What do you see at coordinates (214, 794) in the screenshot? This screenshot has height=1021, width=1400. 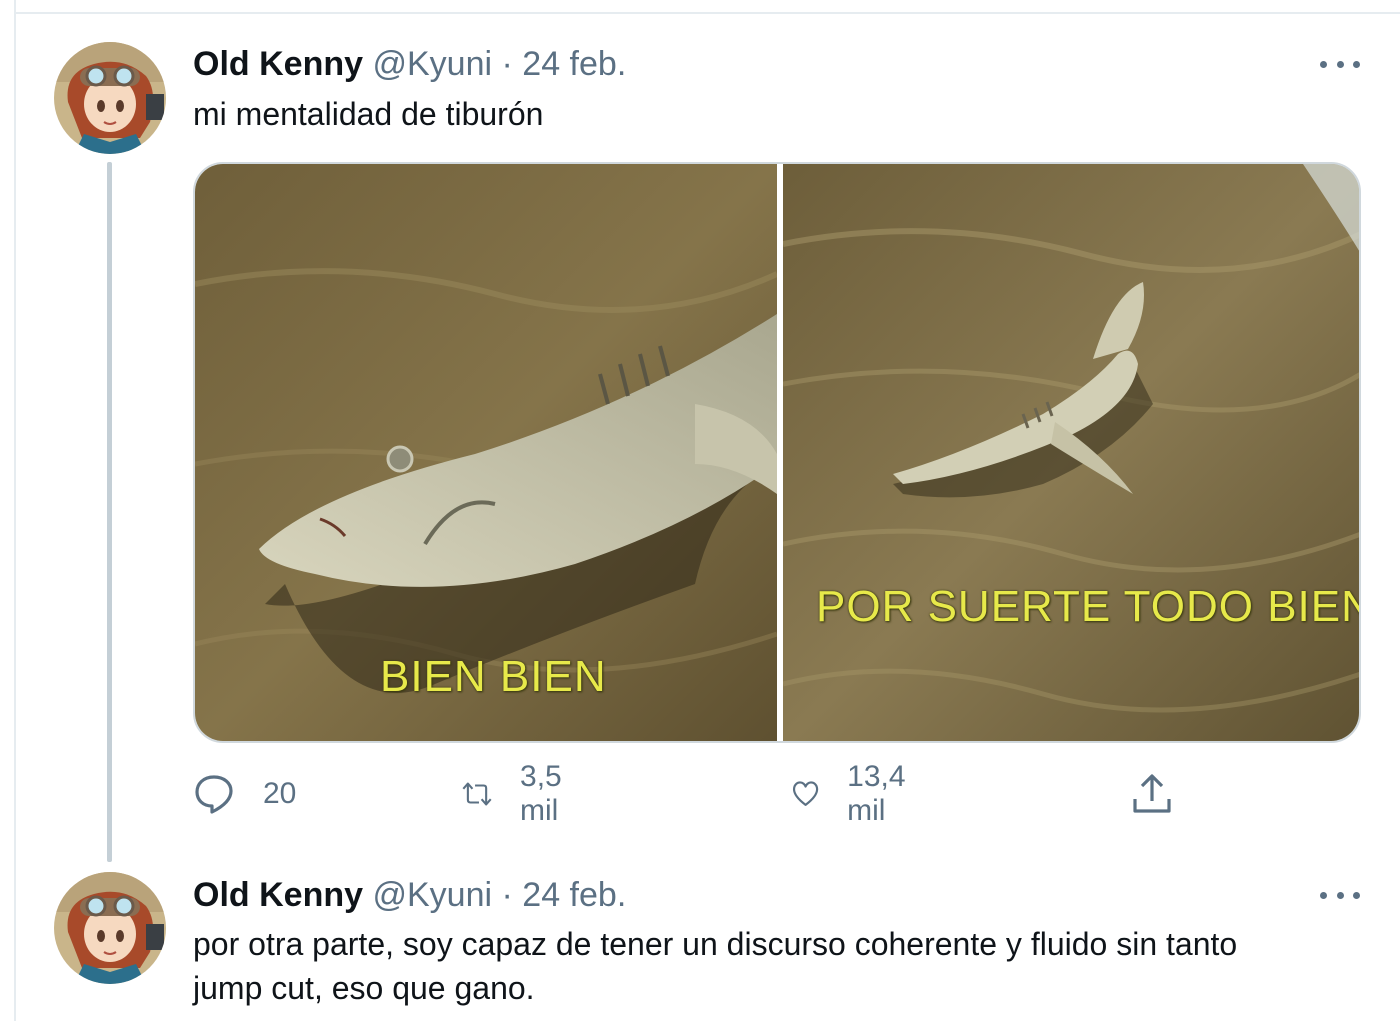 I see `comment-bubble-icon` at bounding box center [214, 794].